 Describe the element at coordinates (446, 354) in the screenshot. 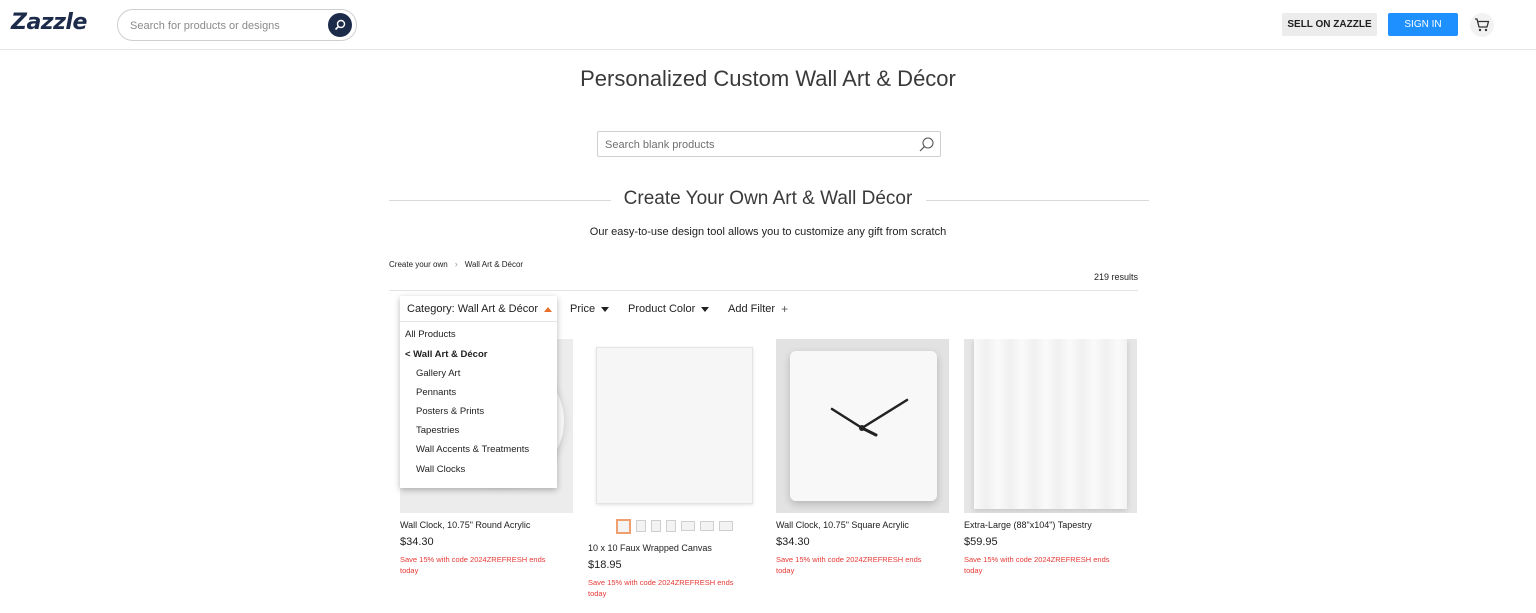

I see `dropdown-item-current-category: < Wall Art & Décor` at that location.